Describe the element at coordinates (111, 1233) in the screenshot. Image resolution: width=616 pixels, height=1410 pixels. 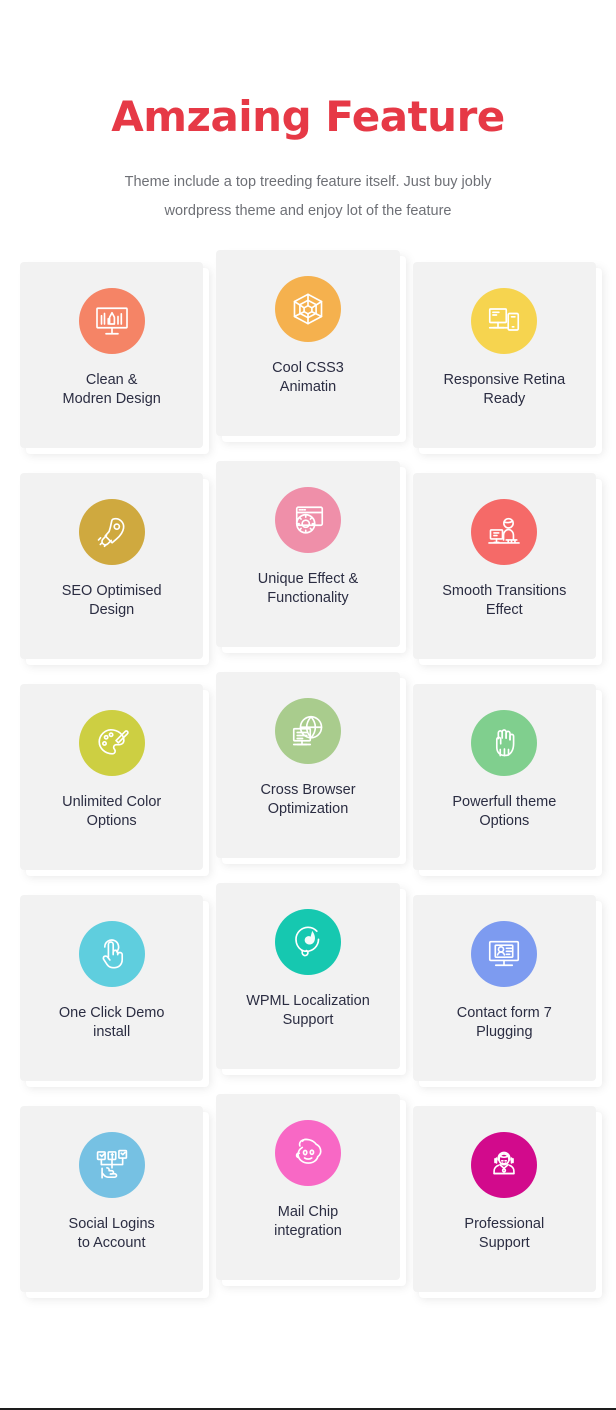
I see `feature-card-title: Social Logins to Account` at that location.